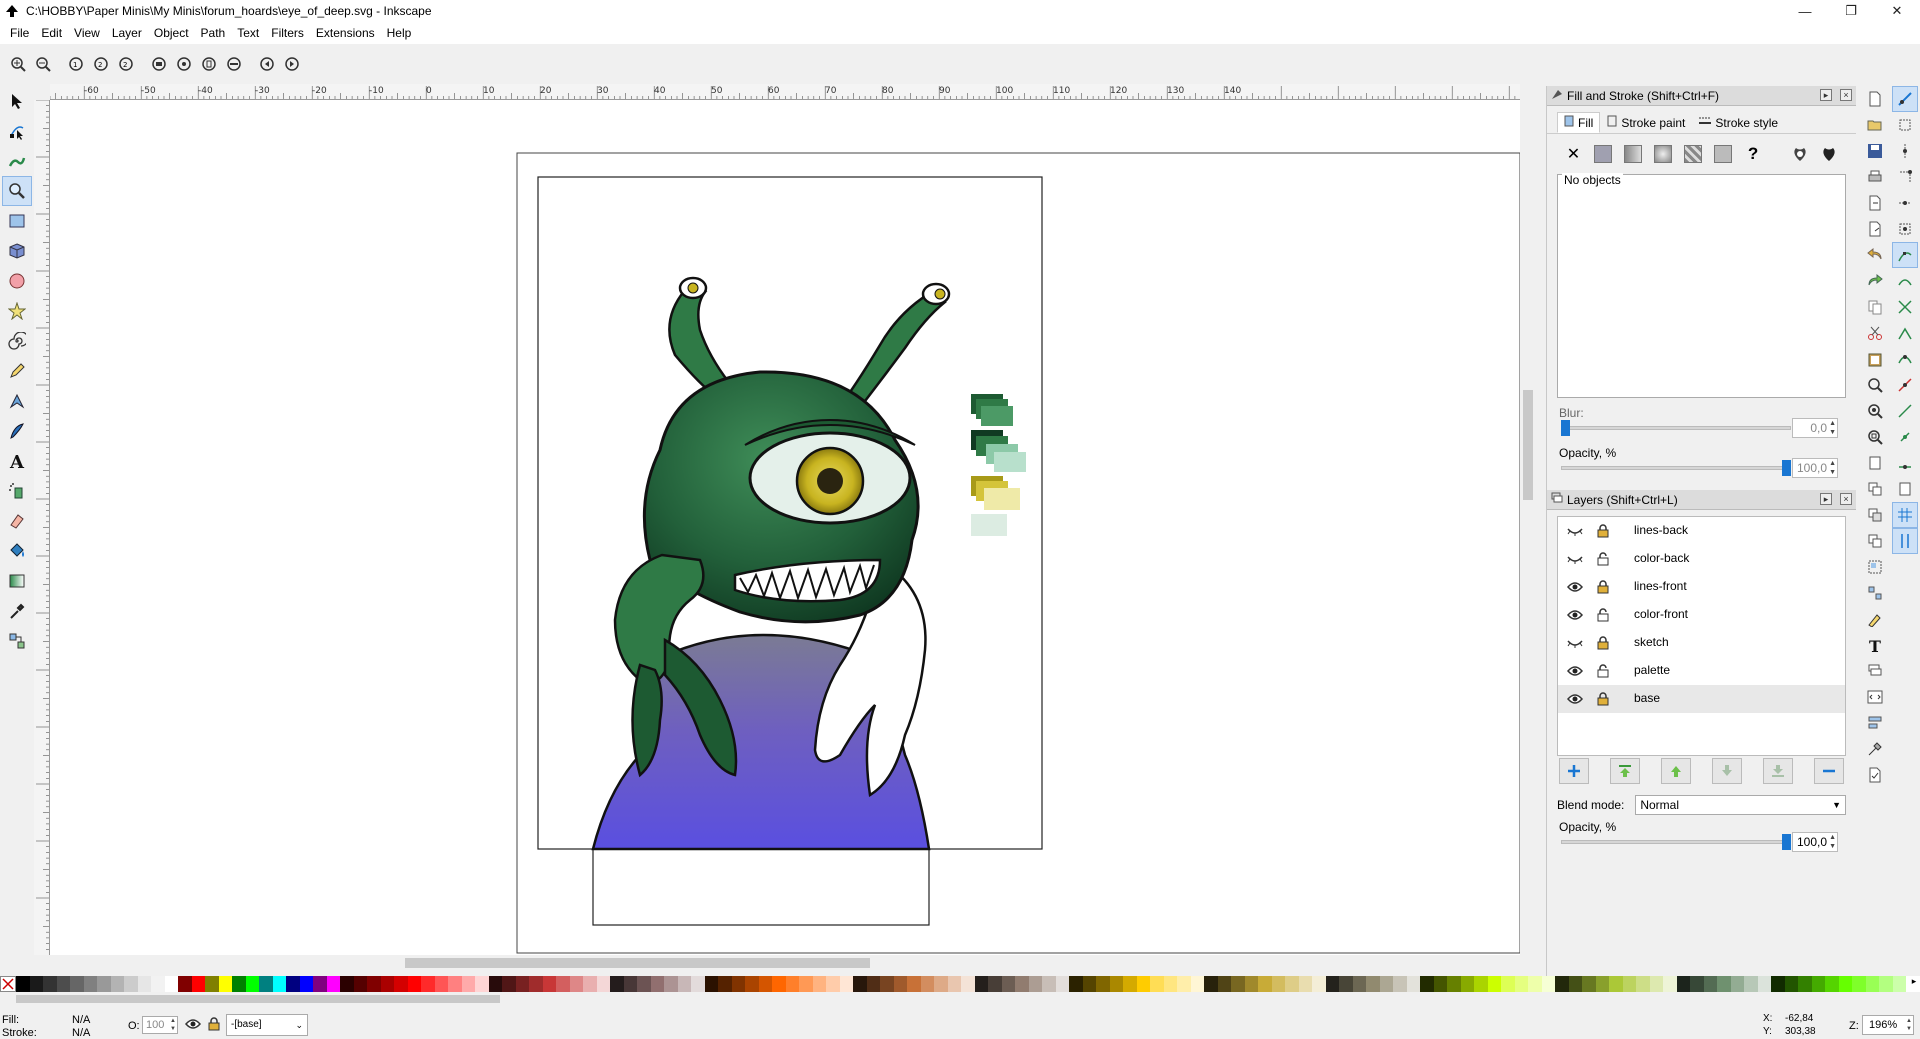 The height and width of the screenshot is (1039, 1920). I want to click on snap-rotation-centers-icon, so click(1905, 437).